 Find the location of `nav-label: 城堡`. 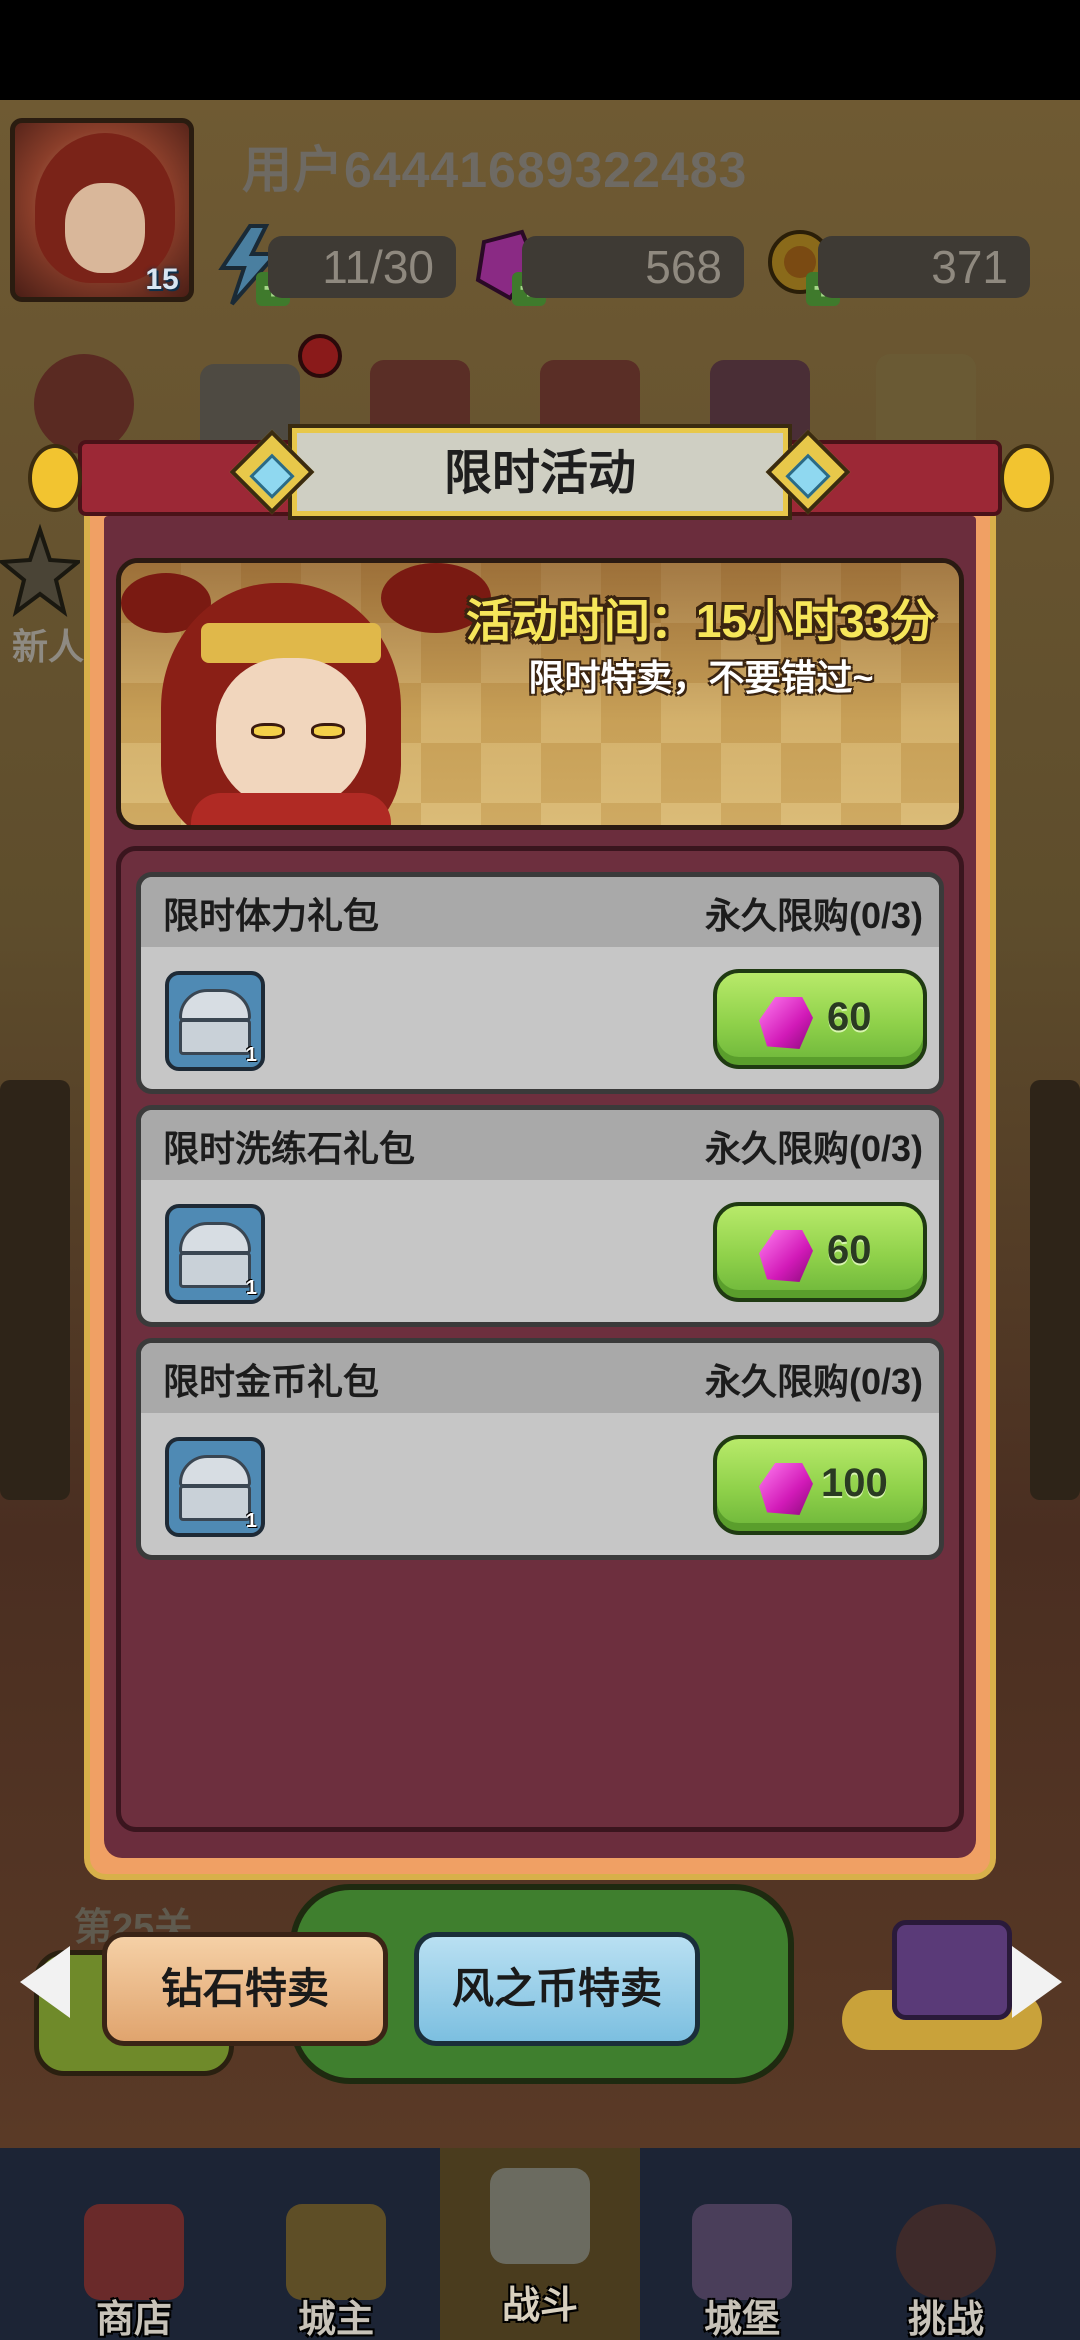

nav-label: 城堡 is located at coordinates (741, 2319).